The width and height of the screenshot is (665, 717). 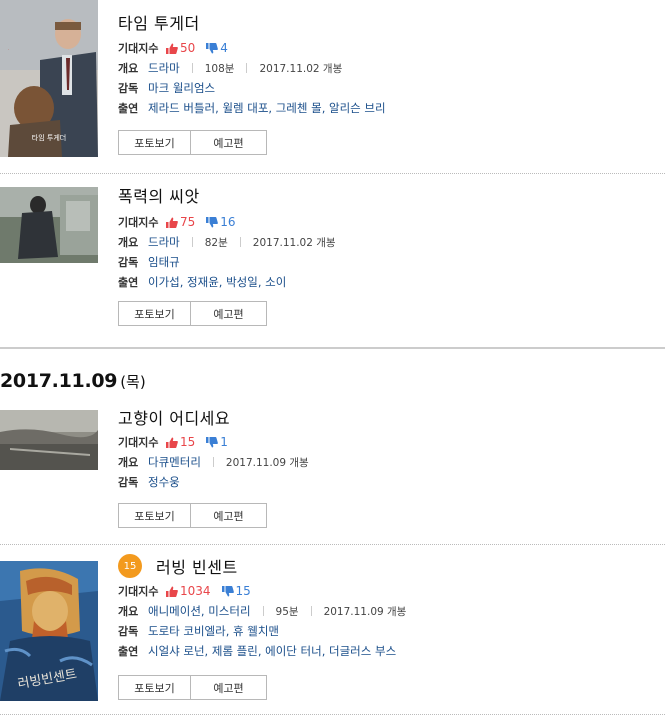 What do you see at coordinates (224, 442) in the screenshot?
I see `dislike-count: 1` at bounding box center [224, 442].